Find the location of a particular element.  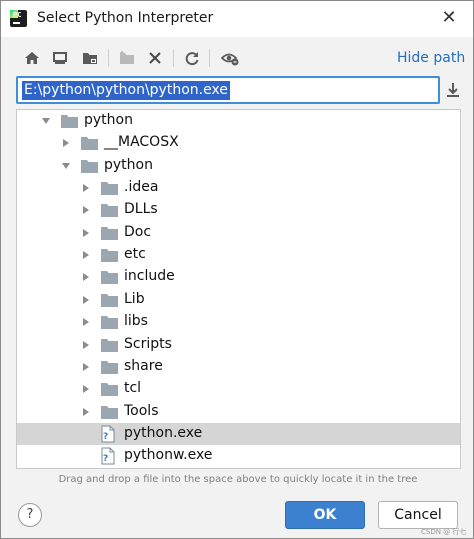

tree-folder-row: Scripts is located at coordinates (238, 345).